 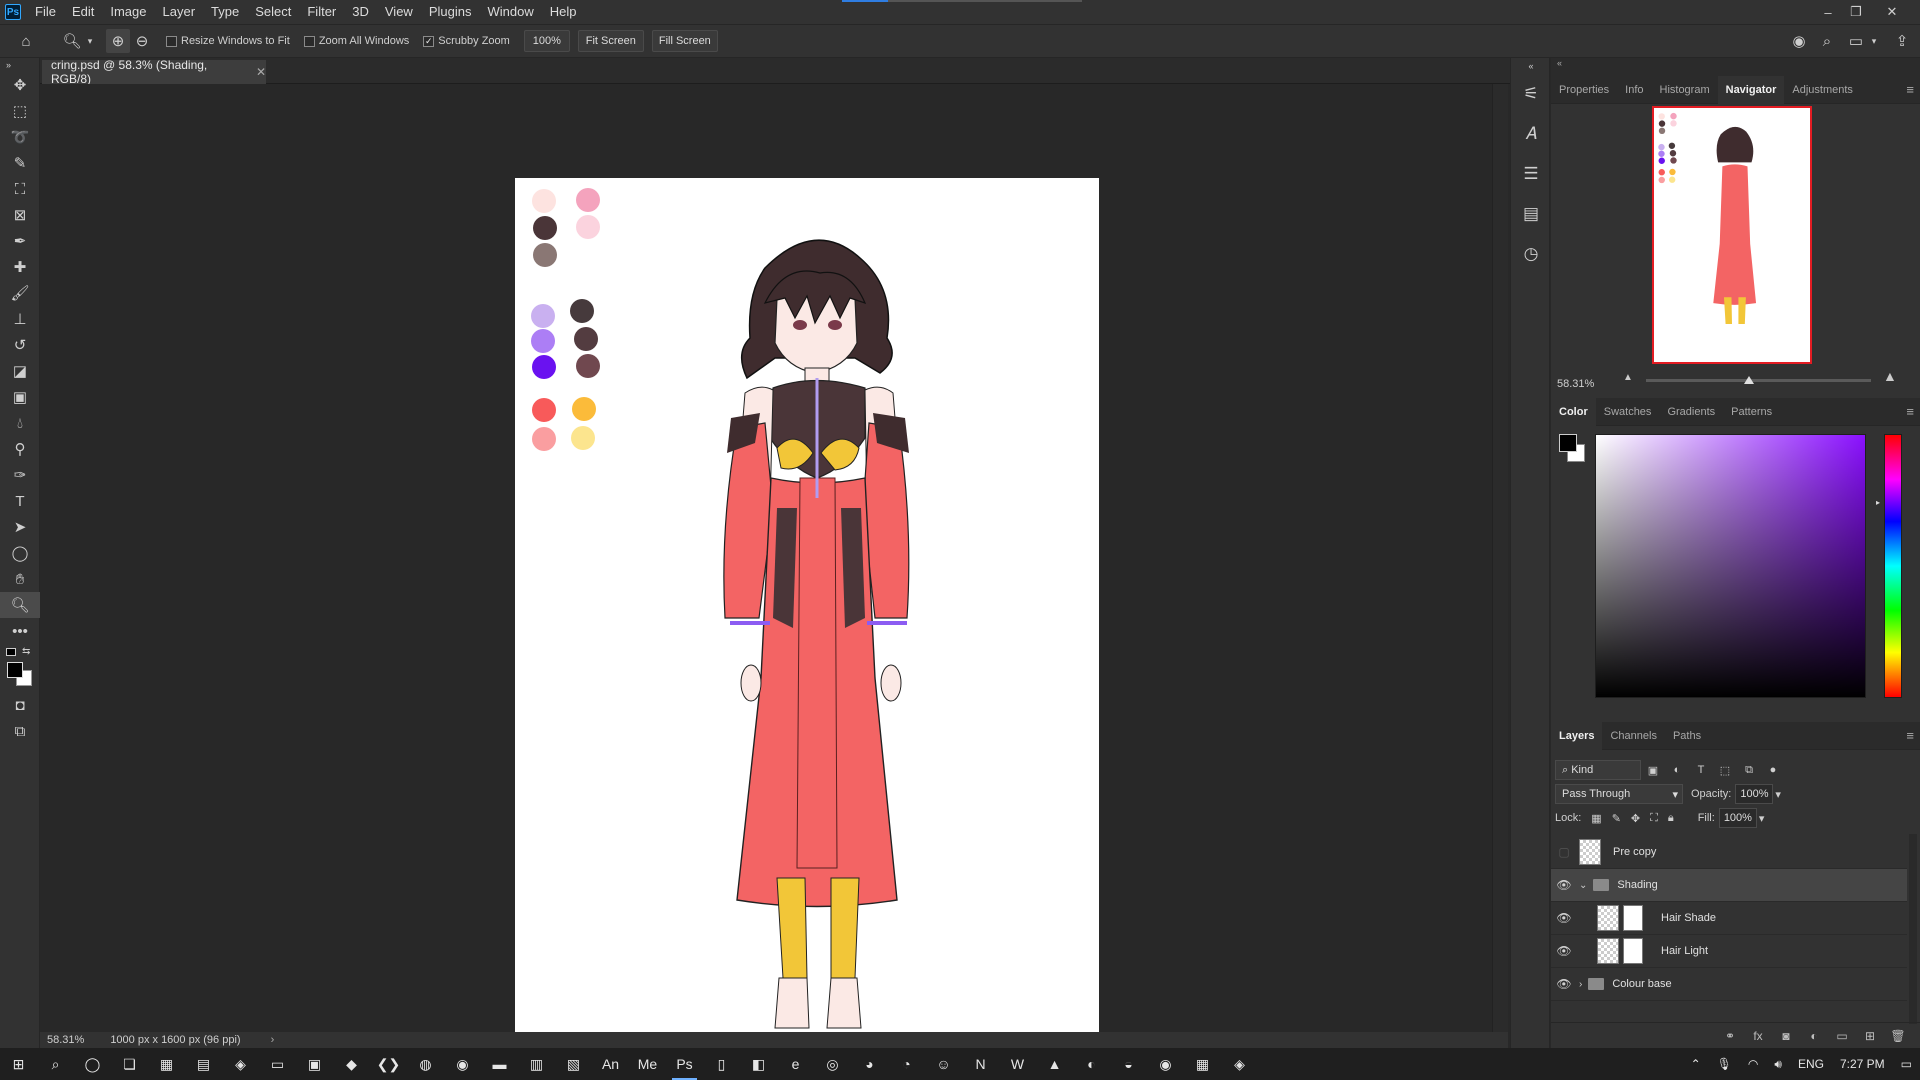 What do you see at coordinates (1584, 90) in the screenshot?
I see `tab-properties: Properties` at bounding box center [1584, 90].